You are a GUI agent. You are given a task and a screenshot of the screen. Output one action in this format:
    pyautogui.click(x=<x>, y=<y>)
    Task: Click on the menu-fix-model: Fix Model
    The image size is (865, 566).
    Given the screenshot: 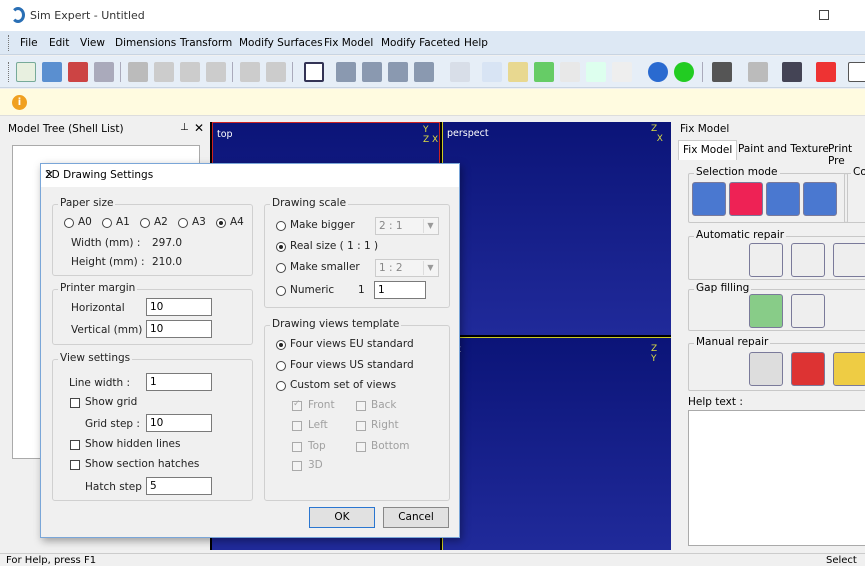 What is the action you would take?
    pyautogui.click(x=348, y=43)
    